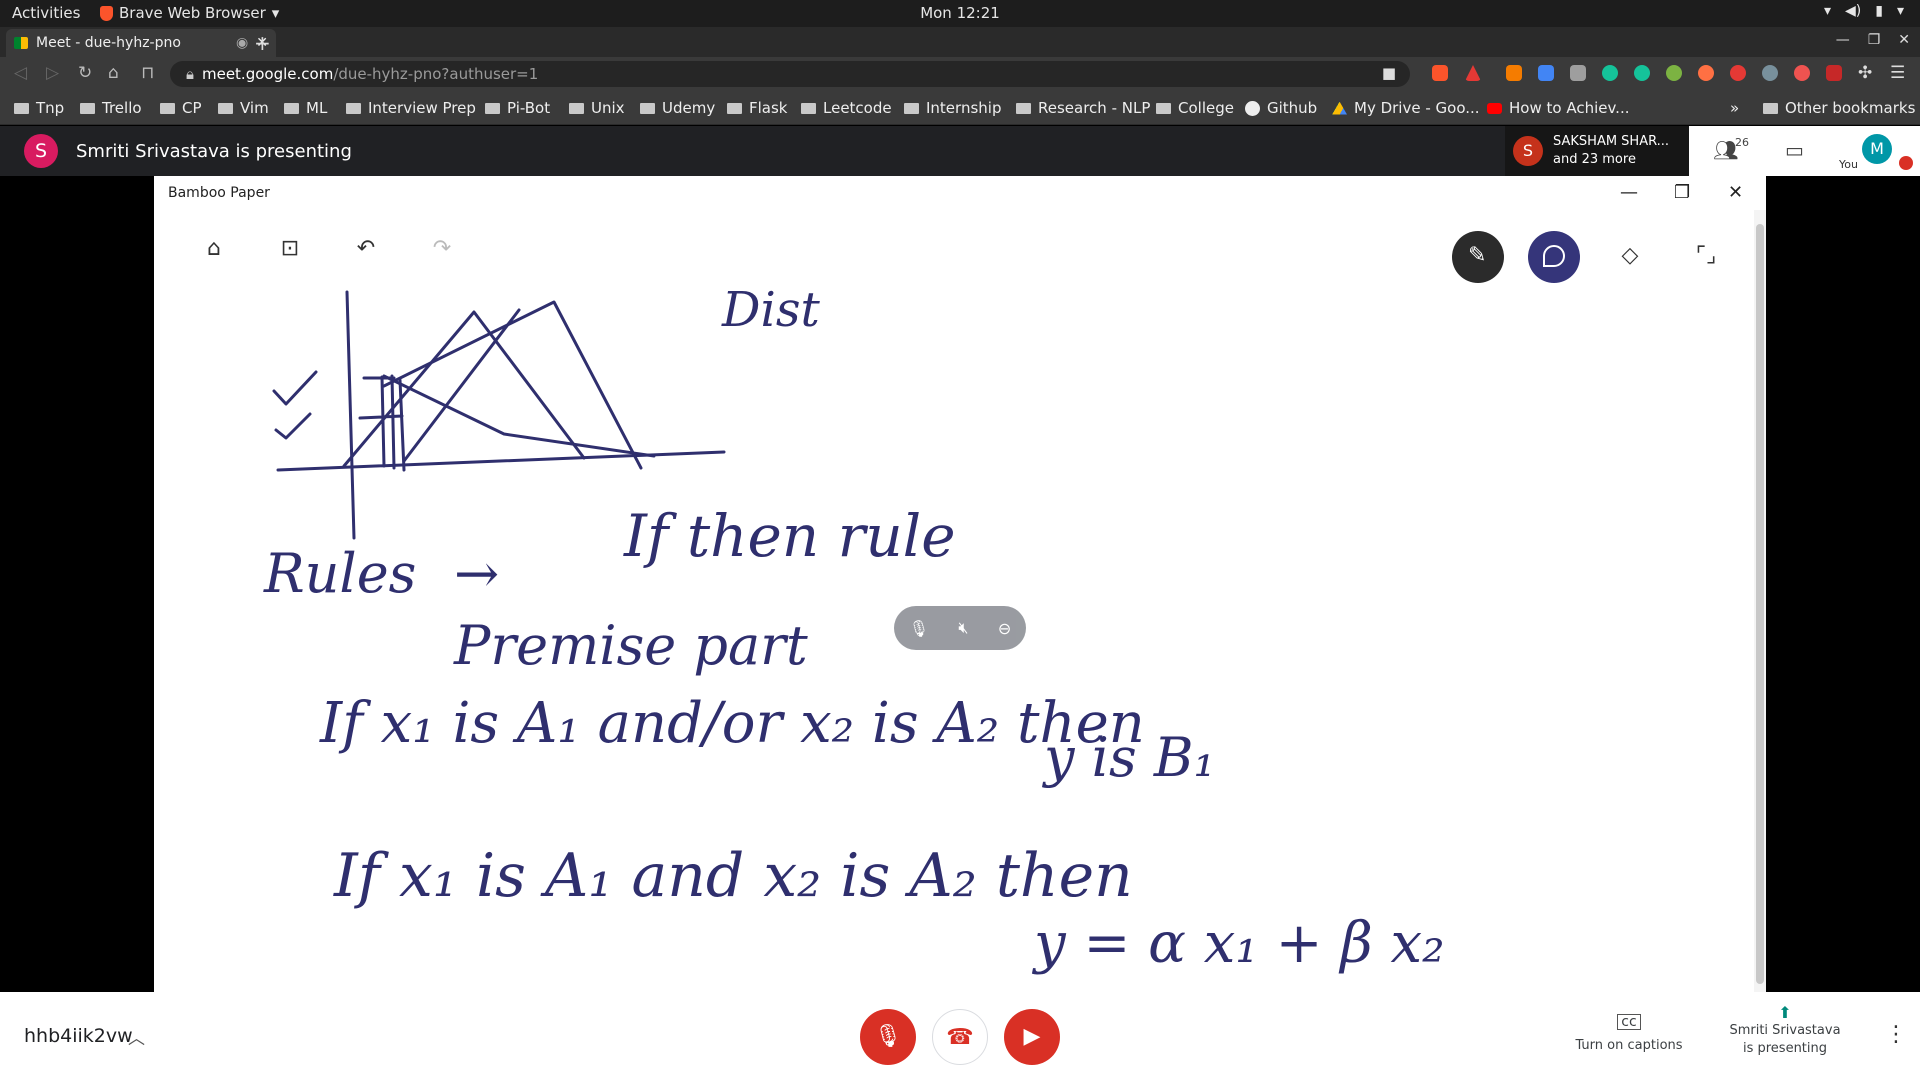  Describe the element at coordinates (733, 876) in the screenshot. I see `note-line-3: If x₁ is A₁ and x₂ is A₂ then` at that location.